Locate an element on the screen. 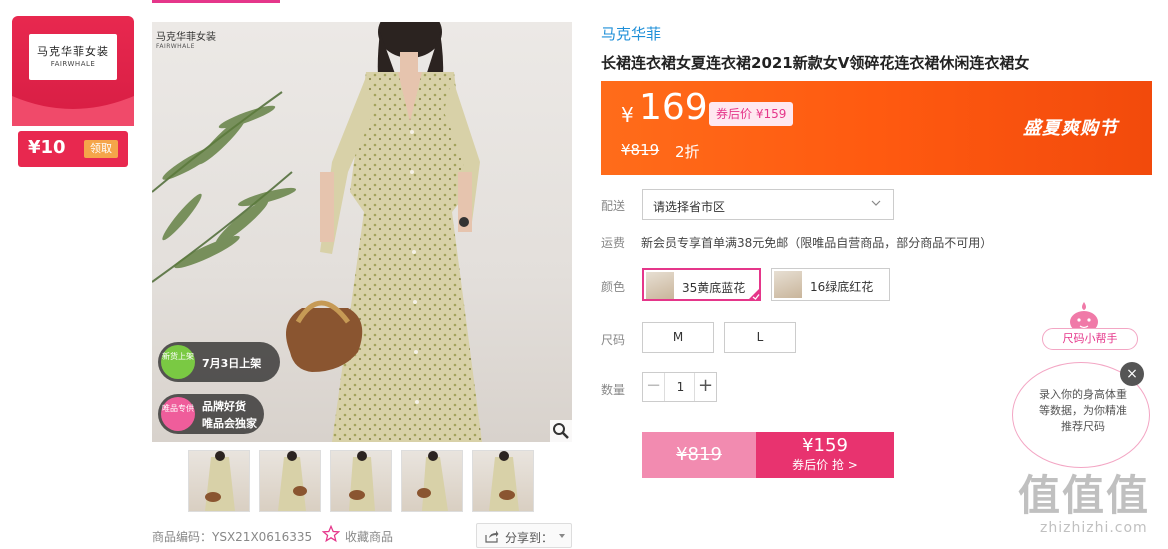  new-arrival-badge: 新货上架 7月3日上架 is located at coordinates (219, 362).